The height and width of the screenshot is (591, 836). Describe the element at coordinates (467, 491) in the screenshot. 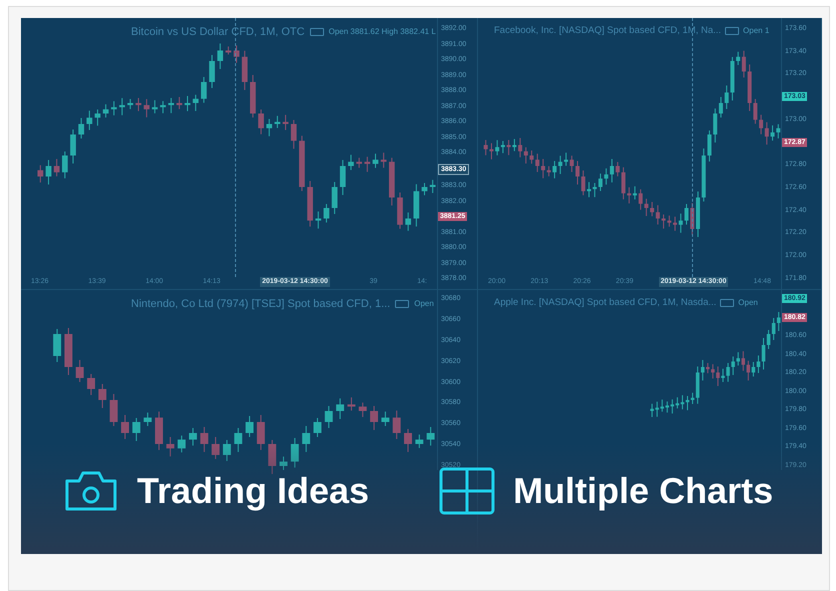

I see `grid-icon` at that location.